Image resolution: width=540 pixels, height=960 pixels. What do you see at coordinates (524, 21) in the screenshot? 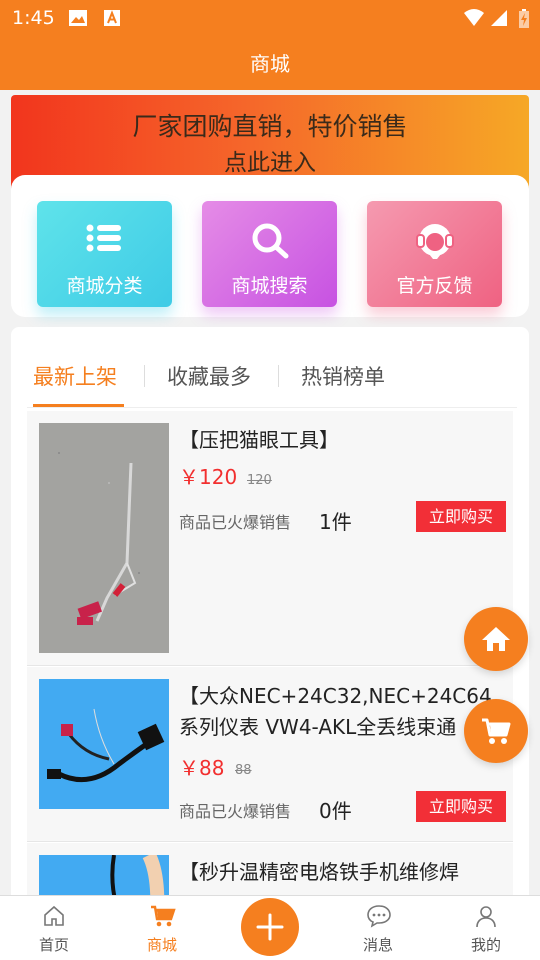
I see `battery-icon` at bounding box center [524, 21].